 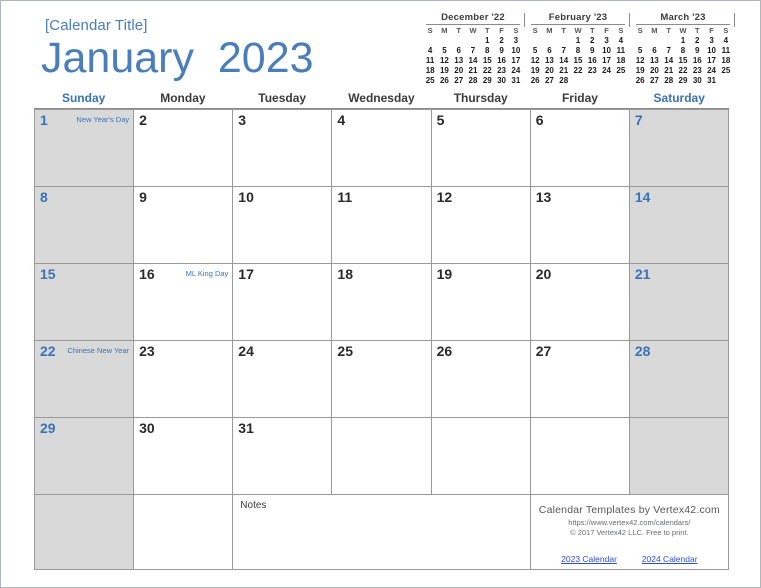 What do you see at coordinates (84, 302) in the screenshot?
I see `calendar-day-cell: 15` at bounding box center [84, 302].